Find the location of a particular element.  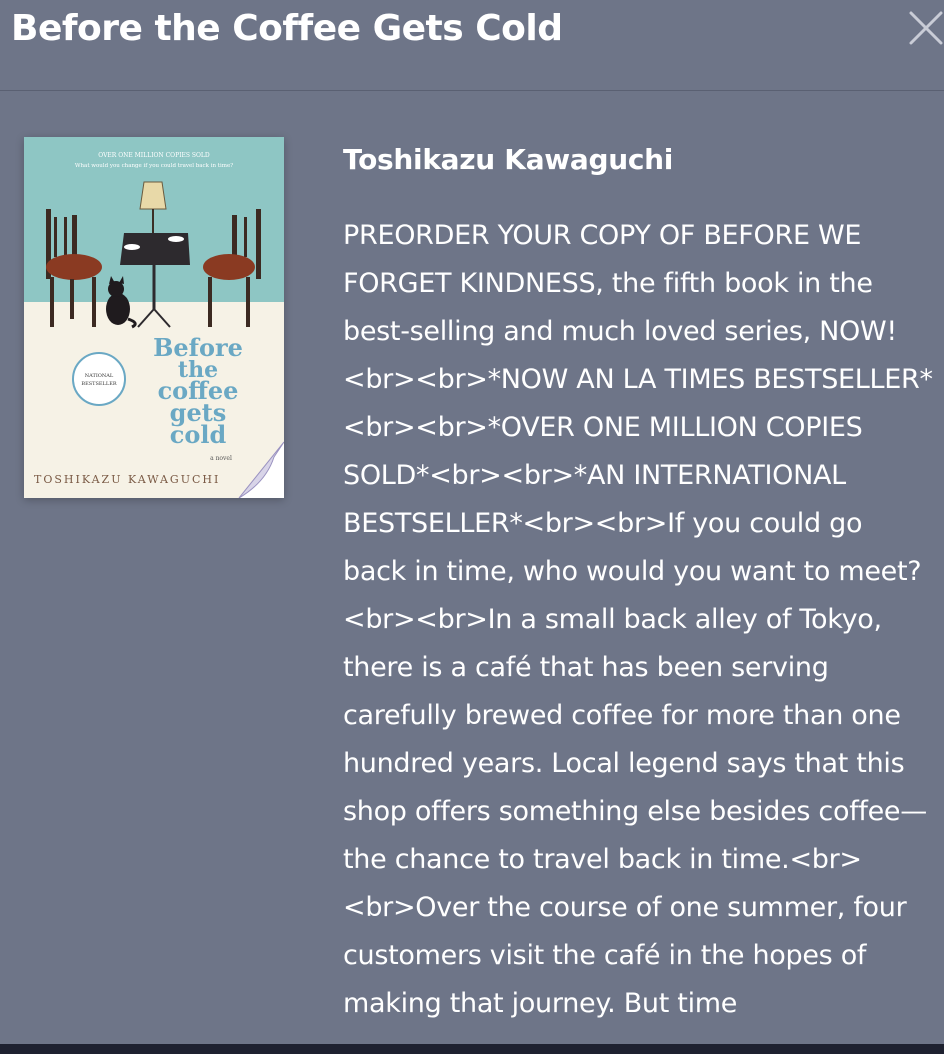

book-author: Toshikazu Kawaguchi is located at coordinates (508, 159).